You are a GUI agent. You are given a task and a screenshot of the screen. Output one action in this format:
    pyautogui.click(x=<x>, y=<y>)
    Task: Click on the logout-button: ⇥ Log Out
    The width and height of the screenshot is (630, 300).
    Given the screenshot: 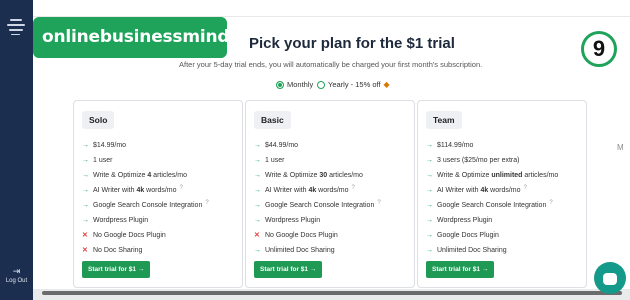 What is the action you would take?
    pyautogui.click(x=16, y=275)
    